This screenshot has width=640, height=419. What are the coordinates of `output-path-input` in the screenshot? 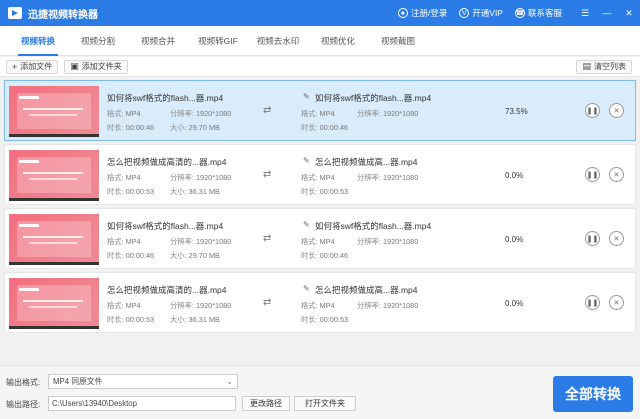 It's located at (142, 403).